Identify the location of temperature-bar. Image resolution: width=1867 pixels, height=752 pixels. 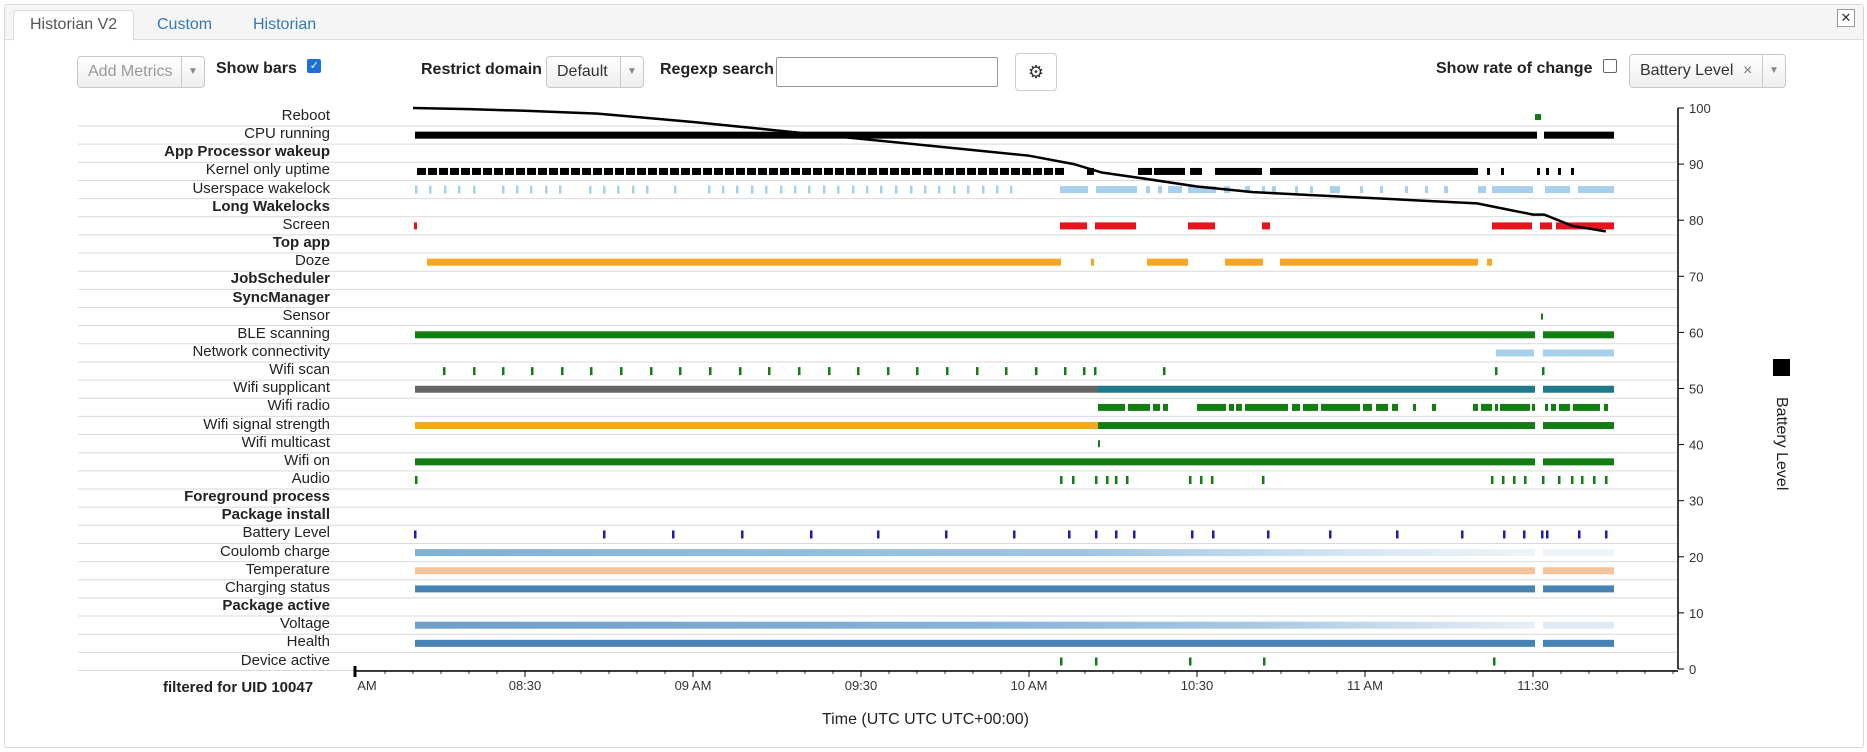
(975, 571).